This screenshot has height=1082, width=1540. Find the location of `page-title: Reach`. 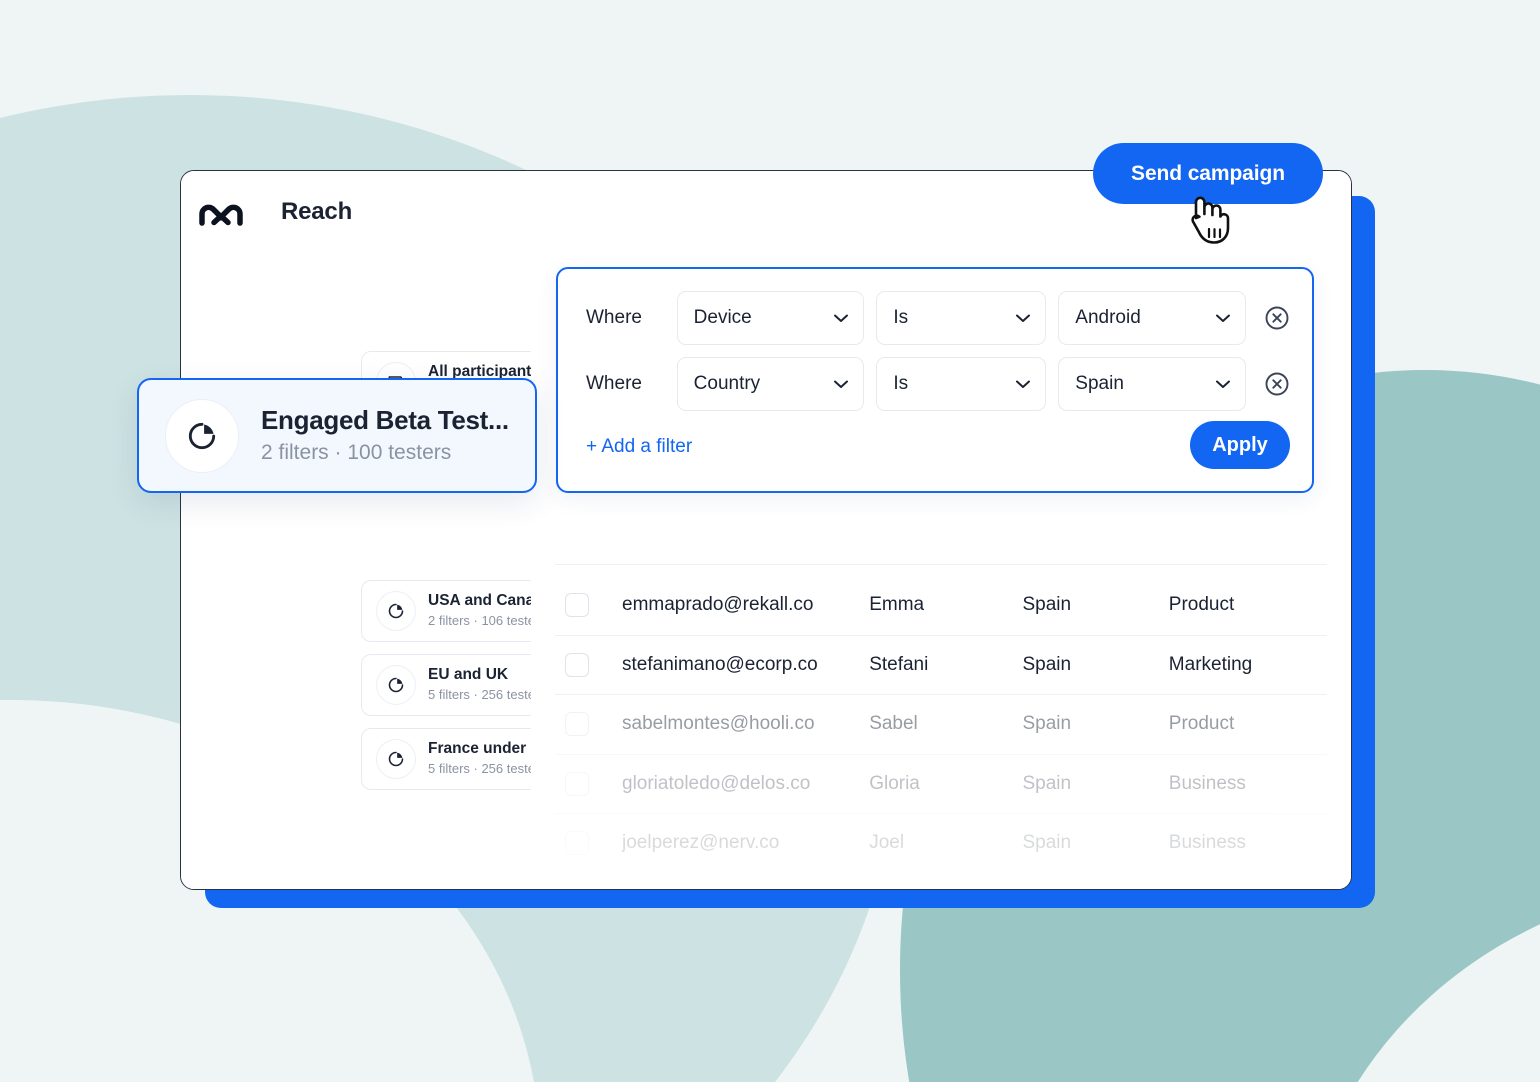

page-title: Reach is located at coordinates (317, 211).